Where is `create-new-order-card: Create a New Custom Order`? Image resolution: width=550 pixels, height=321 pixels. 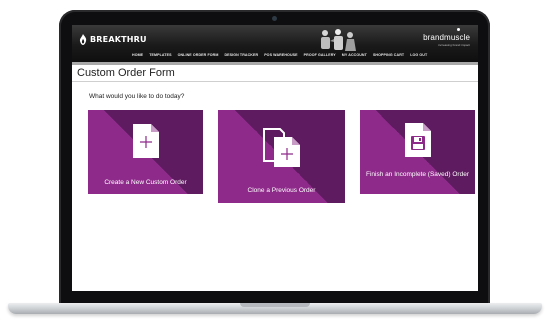
create-new-order-card: Create a New Custom Order is located at coordinates (145, 152).